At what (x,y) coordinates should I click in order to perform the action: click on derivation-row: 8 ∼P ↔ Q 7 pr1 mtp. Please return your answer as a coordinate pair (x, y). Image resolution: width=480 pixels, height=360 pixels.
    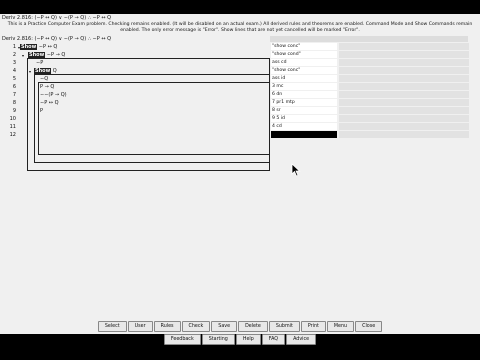
    Looking at the image, I should click on (240, 103).